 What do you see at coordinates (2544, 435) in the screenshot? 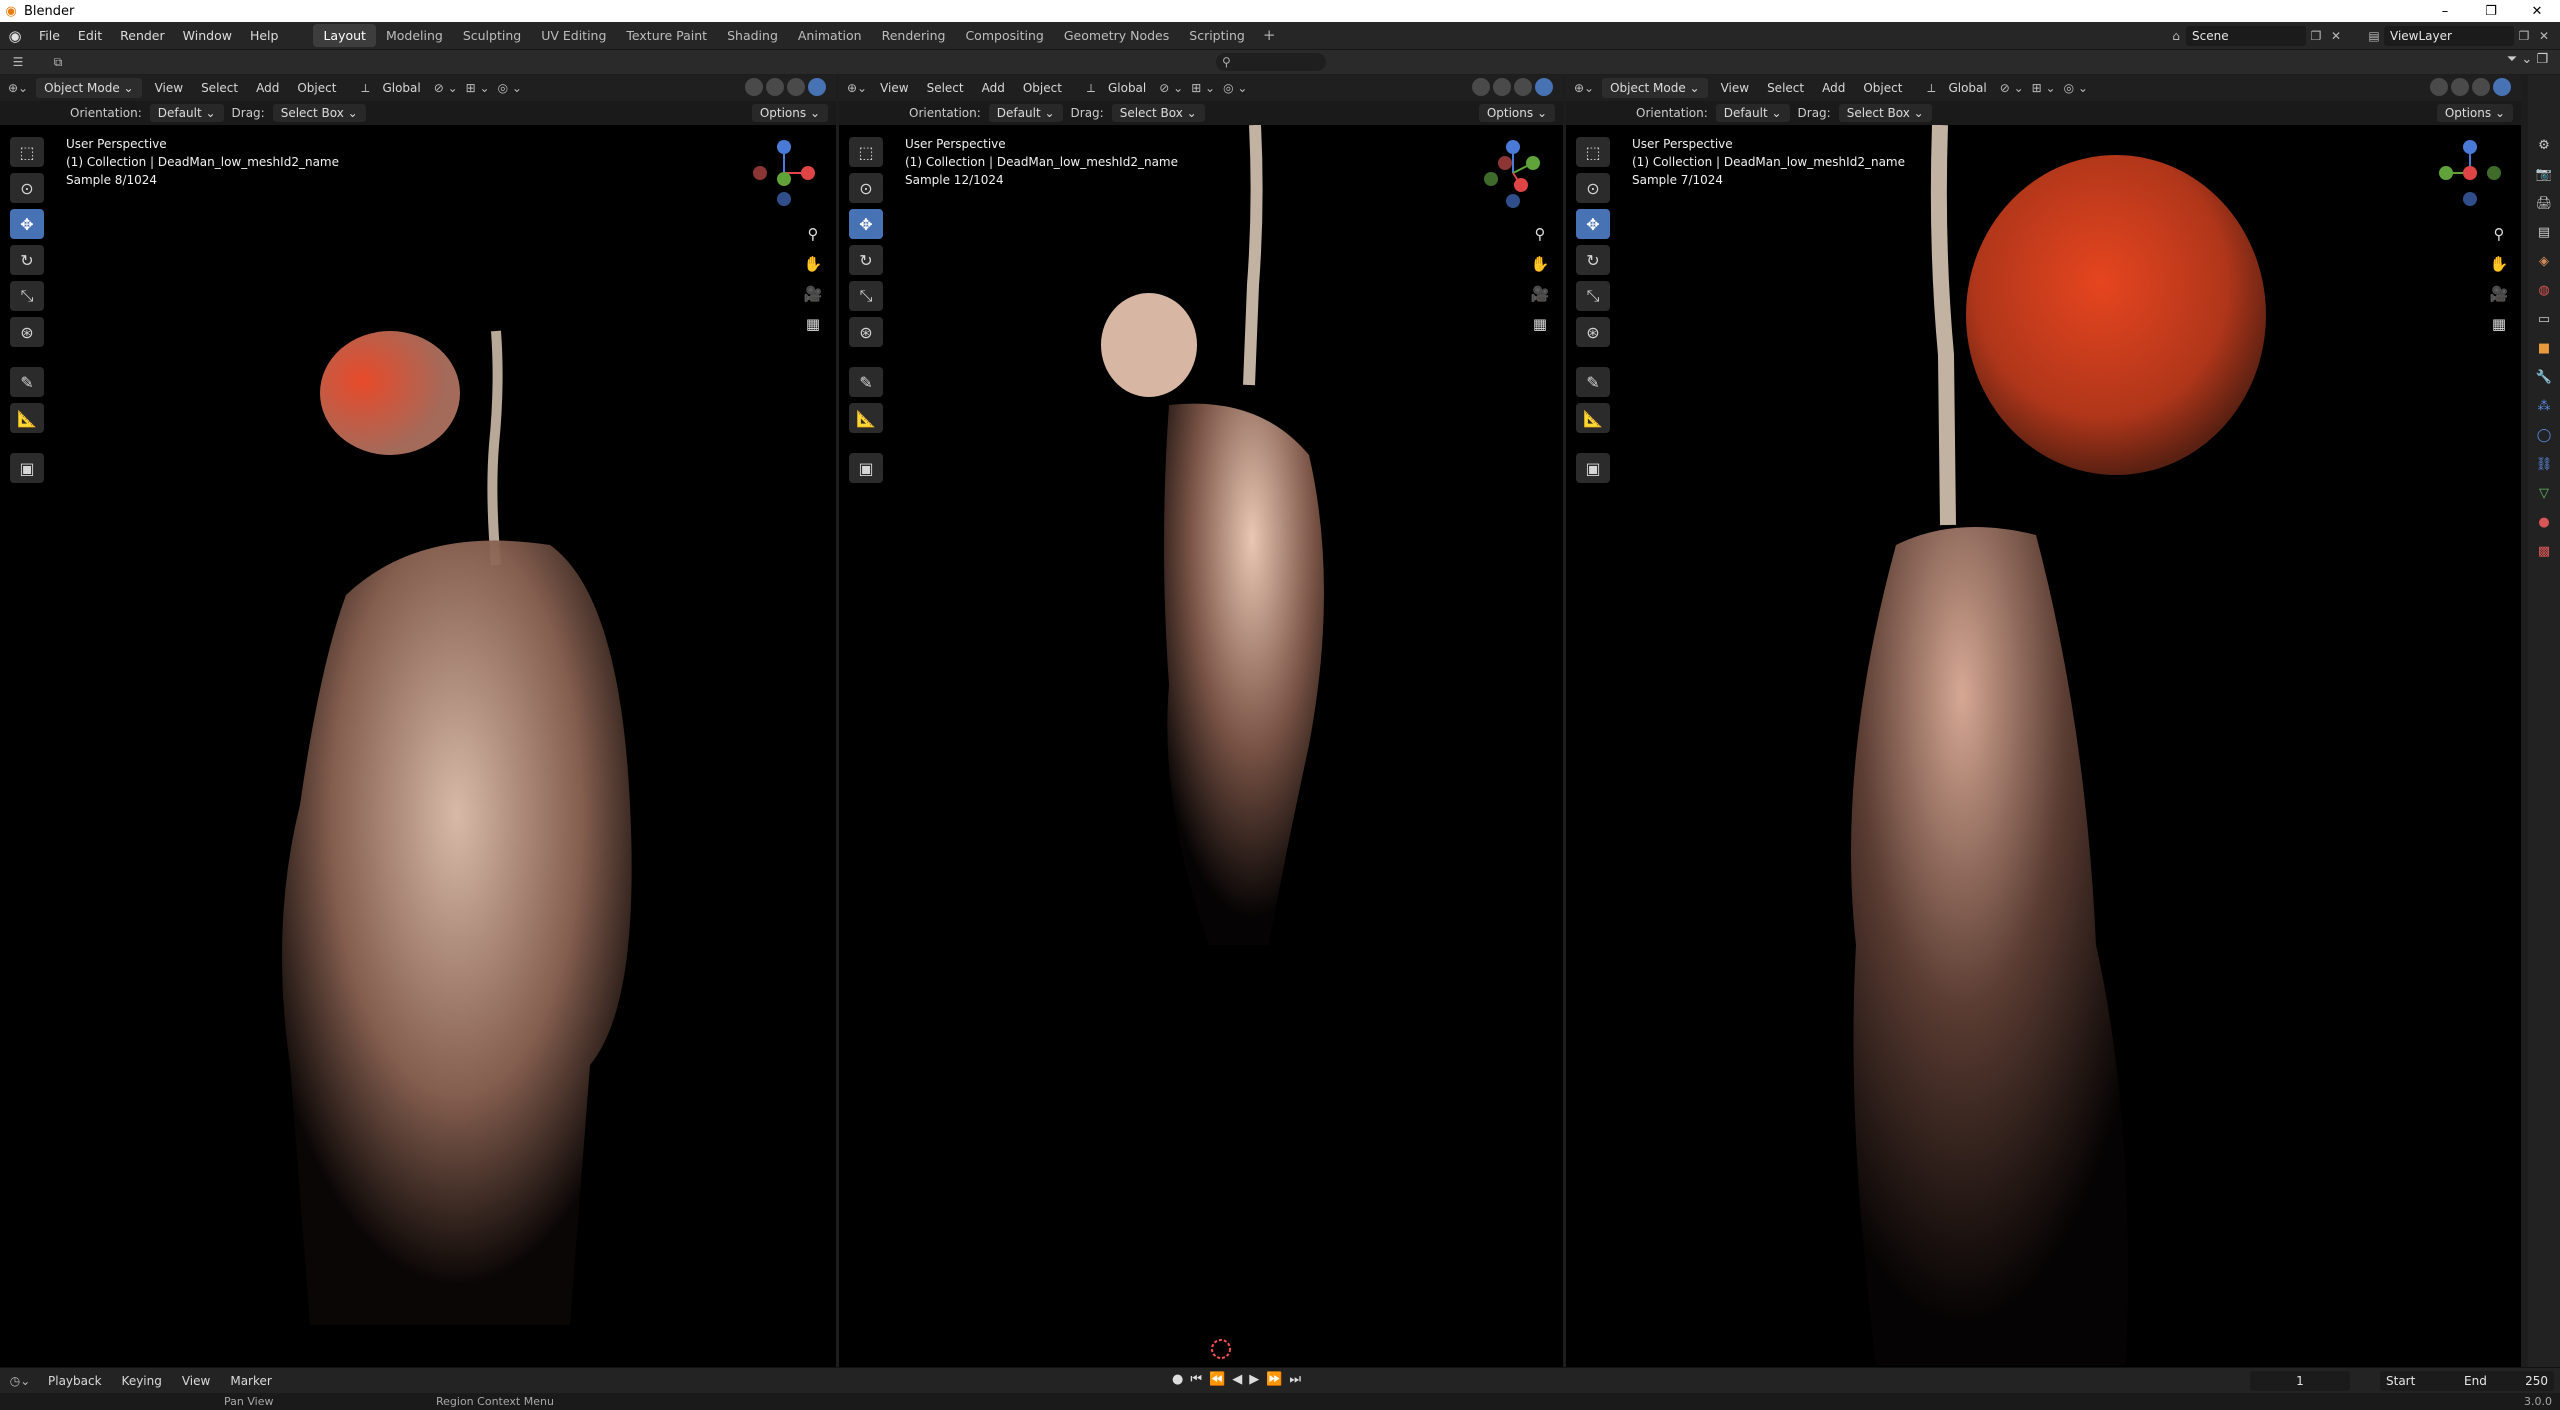
I see `physics-properties-icon: ◯` at bounding box center [2544, 435].